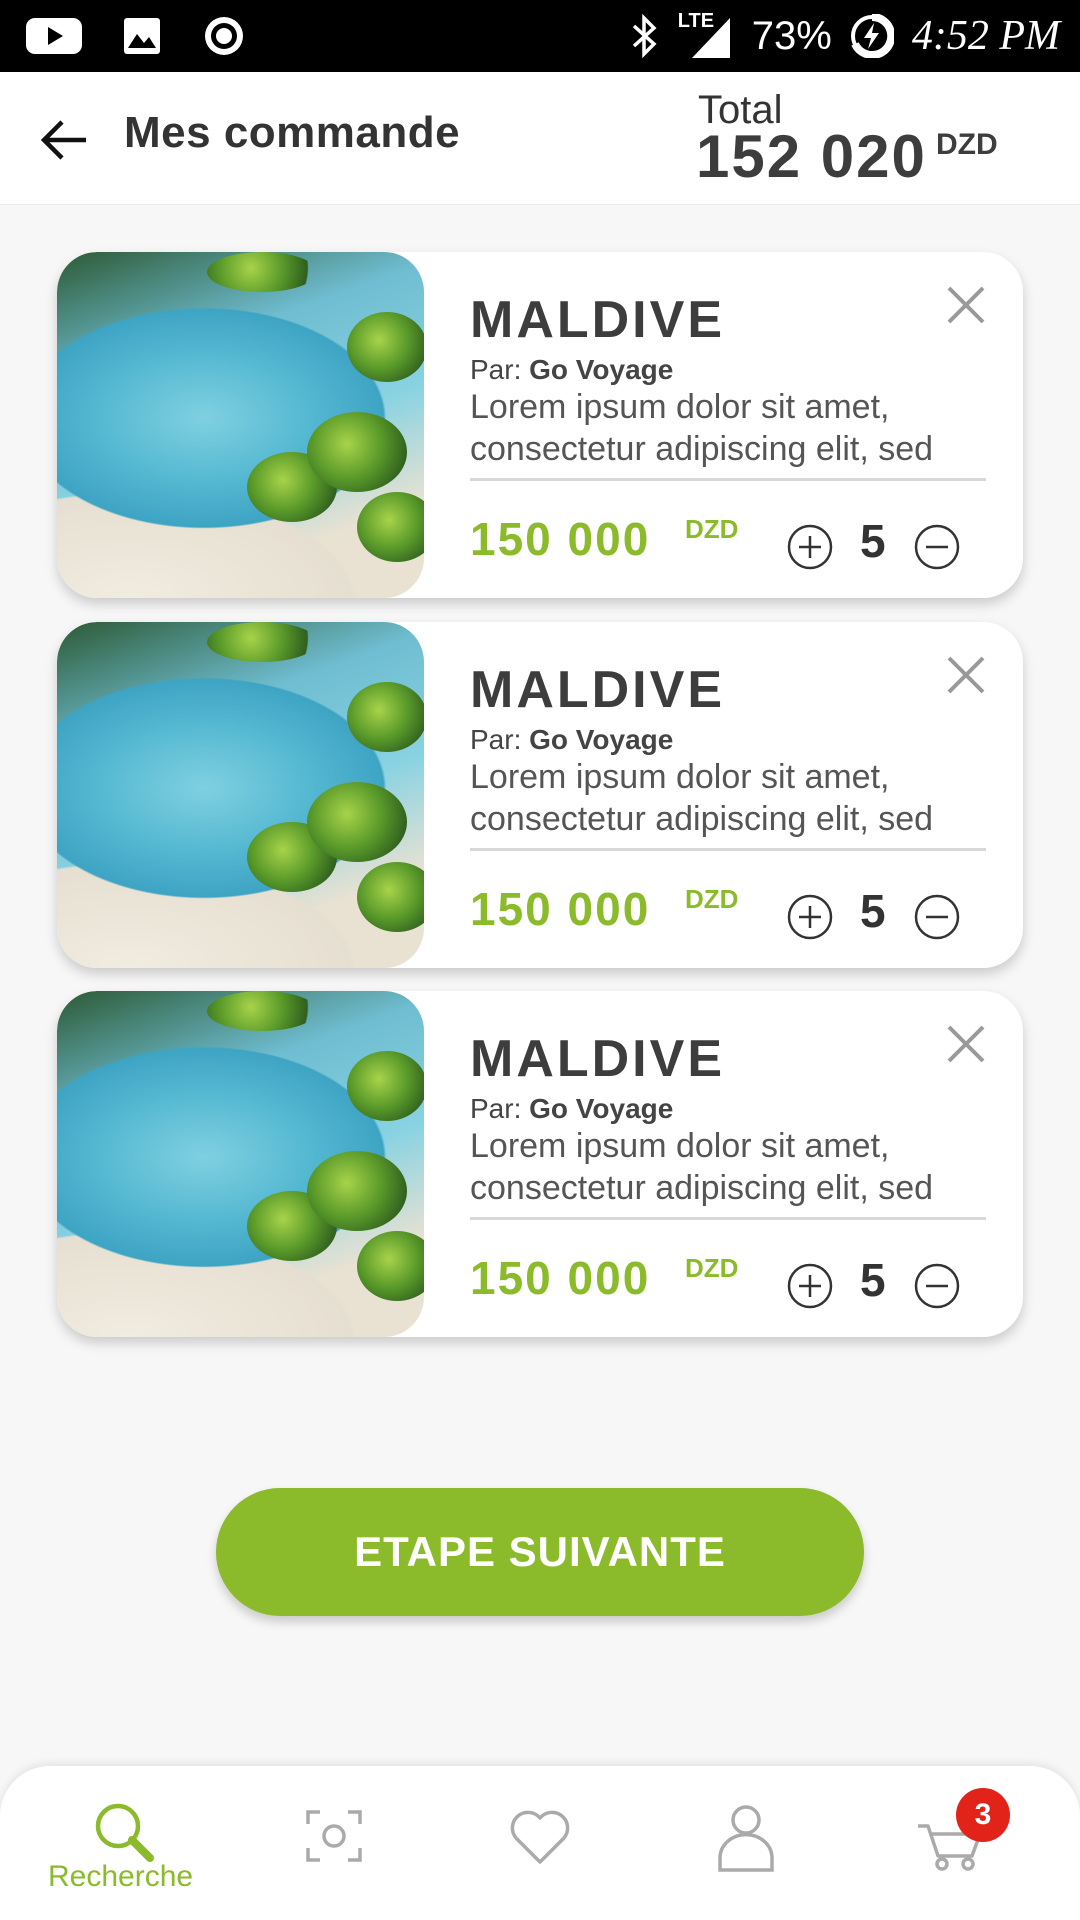  Describe the element at coordinates (54, 36) in the screenshot. I see `youtube-icon` at that location.